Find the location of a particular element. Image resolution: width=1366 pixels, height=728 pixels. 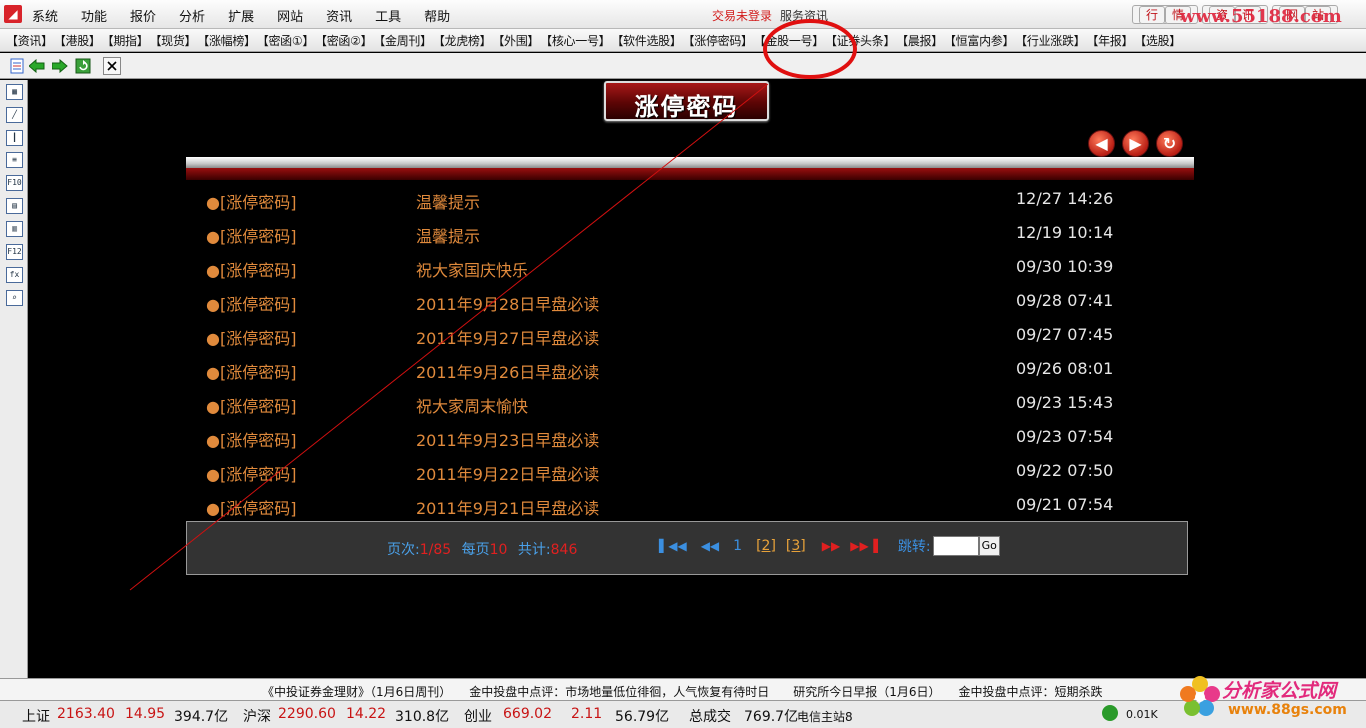

network-speed: 0.01K is located at coordinates (1142, 714).